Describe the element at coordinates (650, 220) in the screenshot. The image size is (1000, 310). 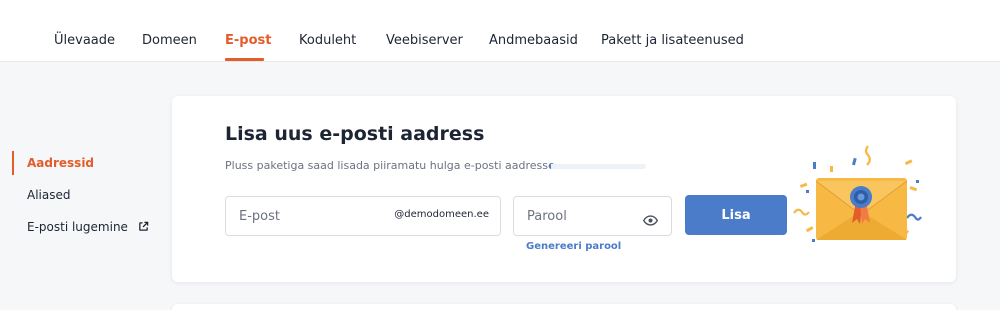
I see `eye-icon` at that location.